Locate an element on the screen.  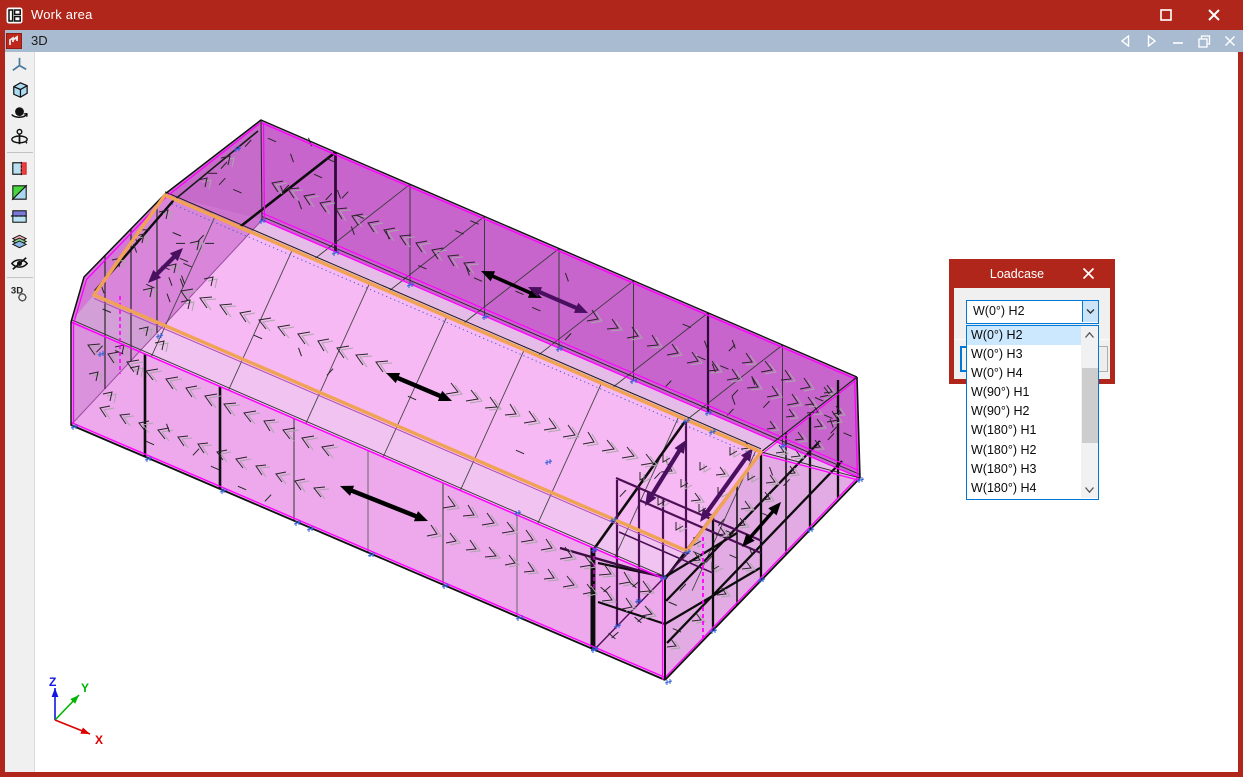
window-border-bottom is located at coordinates (621, 774).